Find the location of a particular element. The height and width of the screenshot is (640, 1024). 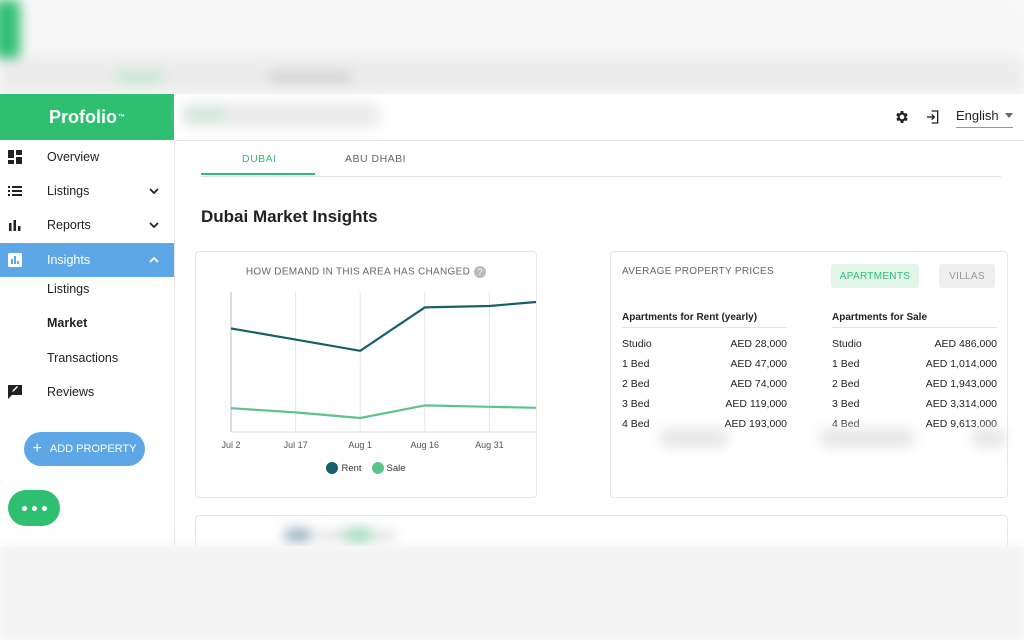

language-select: English is located at coordinates (984, 118).